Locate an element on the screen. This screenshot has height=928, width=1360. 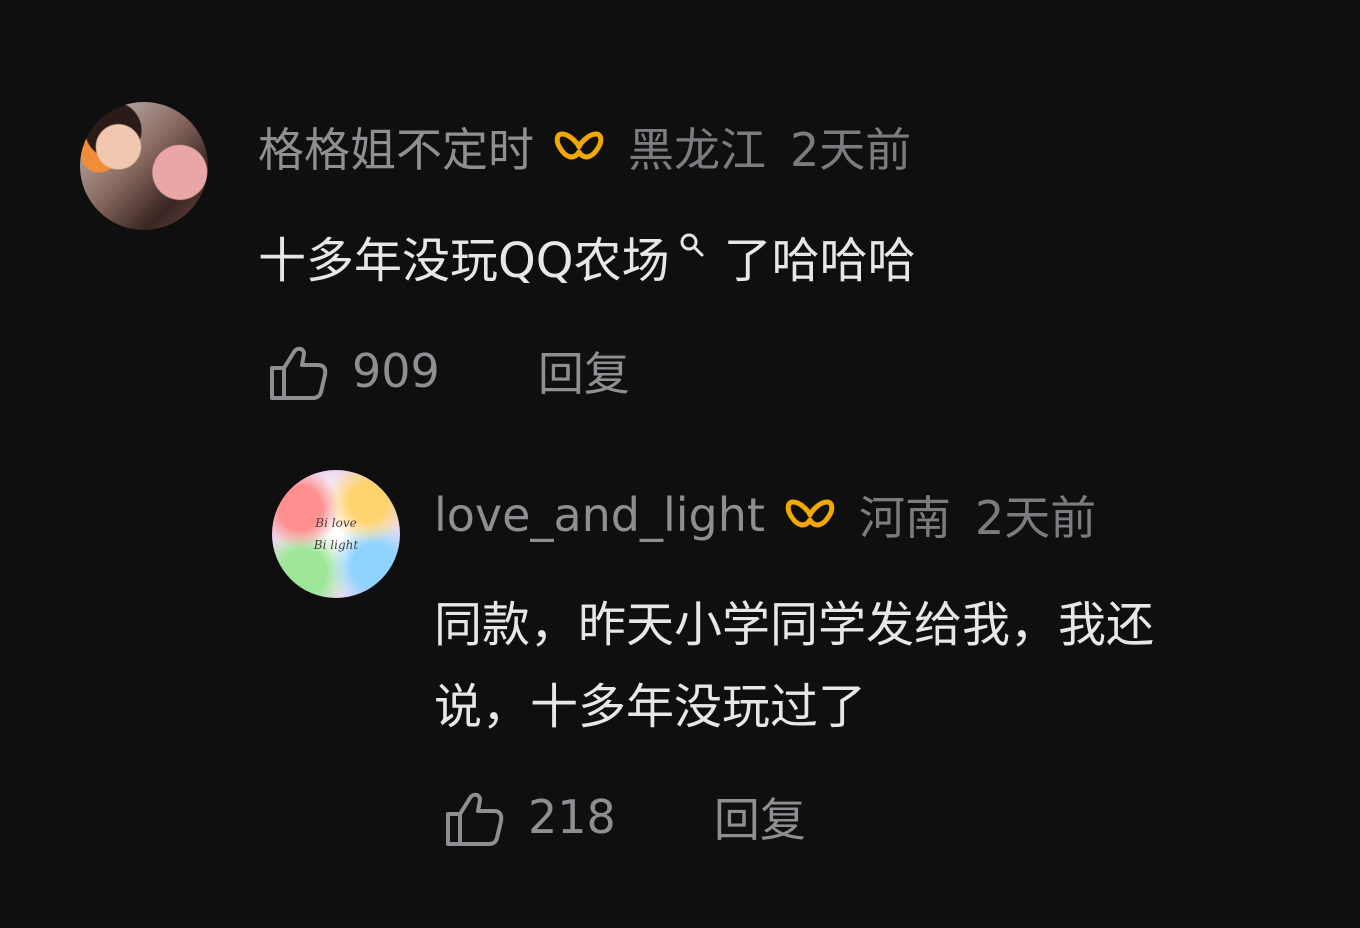
comment-text-line: 同款，昨天小学同学发给我，我还 is located at coordinates (794, 625).